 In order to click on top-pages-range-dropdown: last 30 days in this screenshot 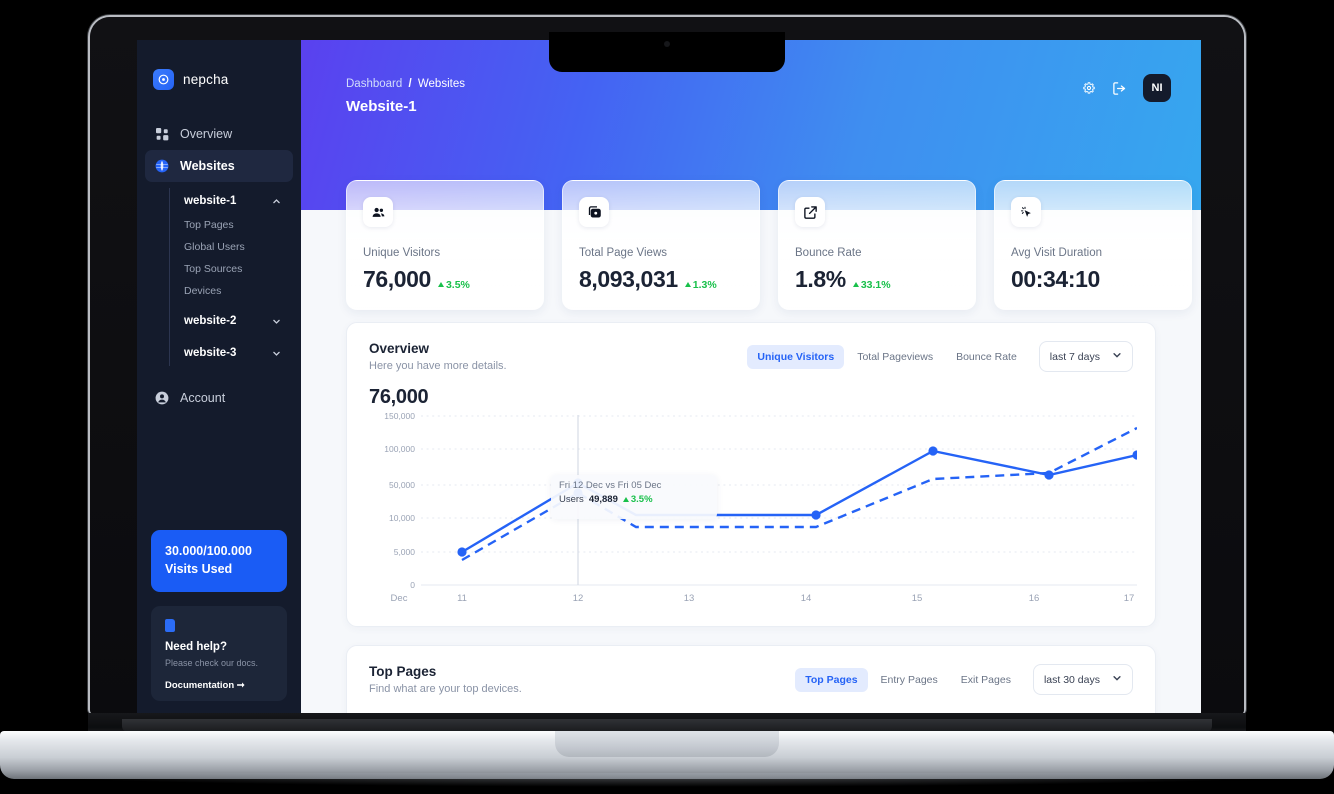, I will do `click(1082, 679)`.